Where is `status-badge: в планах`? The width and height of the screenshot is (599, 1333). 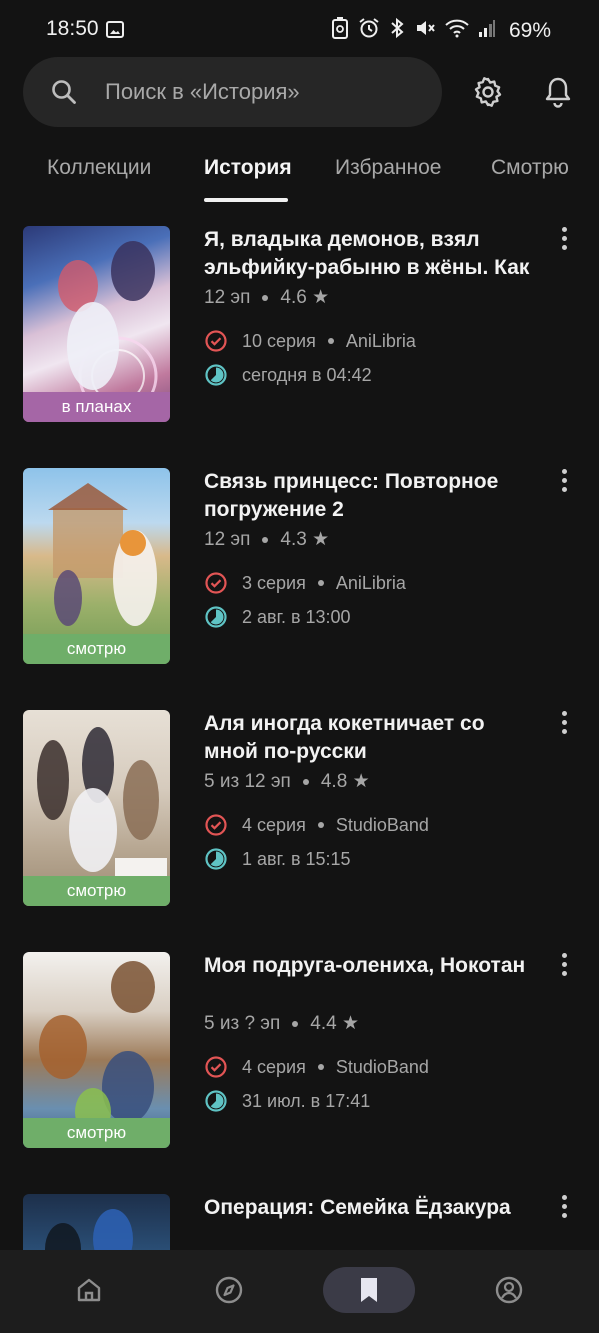
status-badge: в планах is located at coordinates (96, 407).